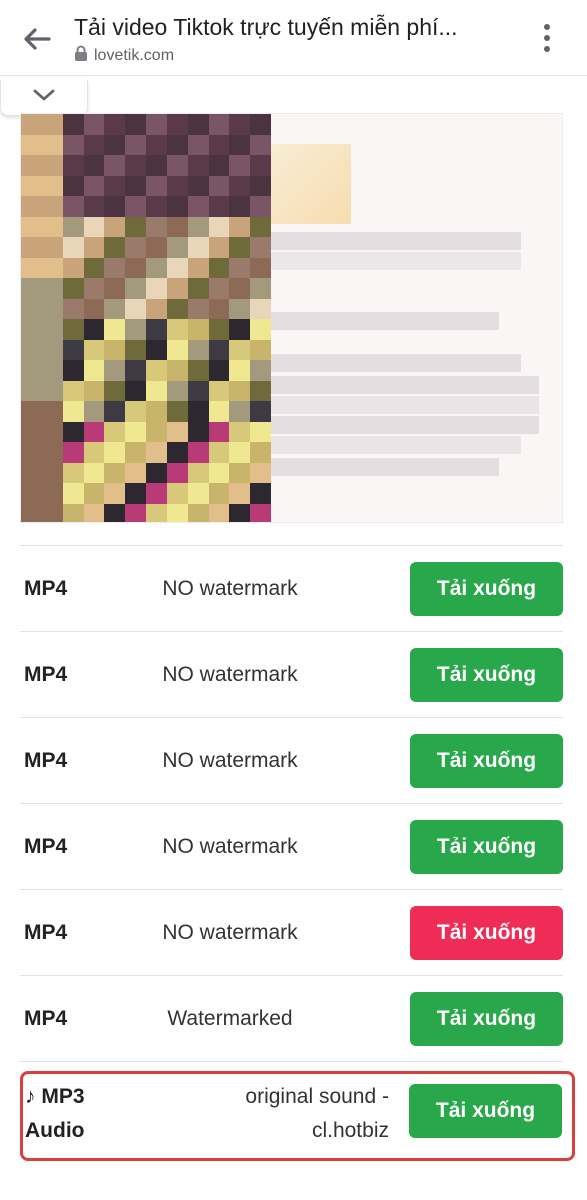 The height and width of the screenshot is (1200, 587). What do you see at coordinates (55, 1096) in the screenshot?
I see `audio-format-line1: ♪ MP3` at bounding box center [55, 1096].